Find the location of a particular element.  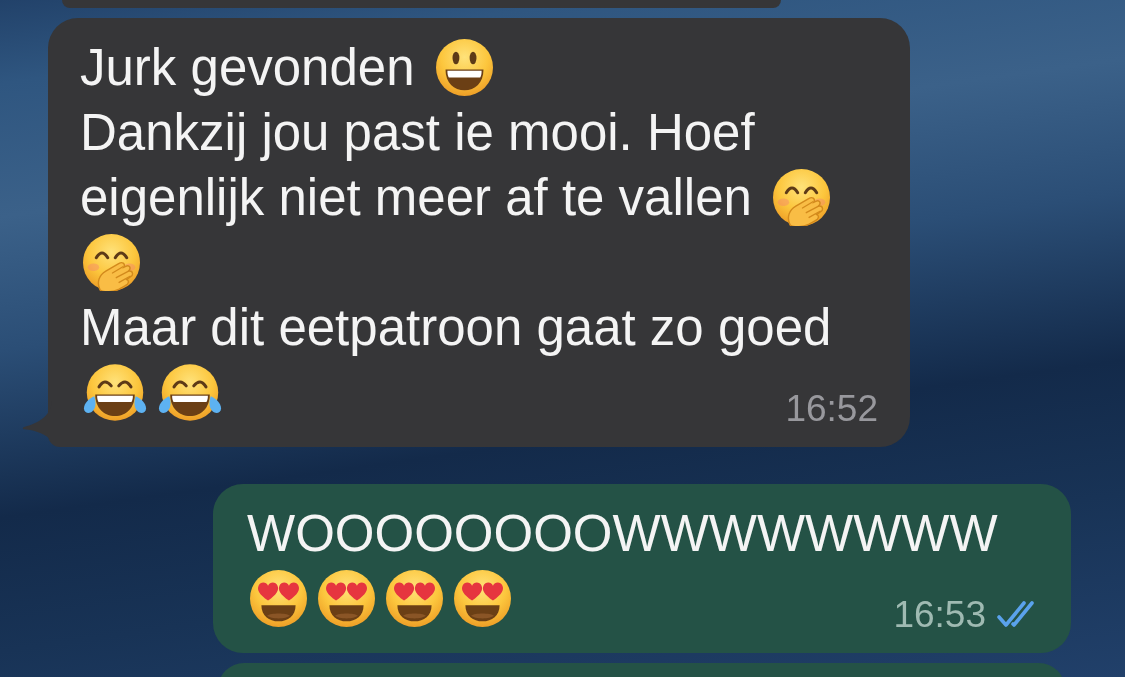

message-text: Jurk gevonden is located at coordinates (247, 68).